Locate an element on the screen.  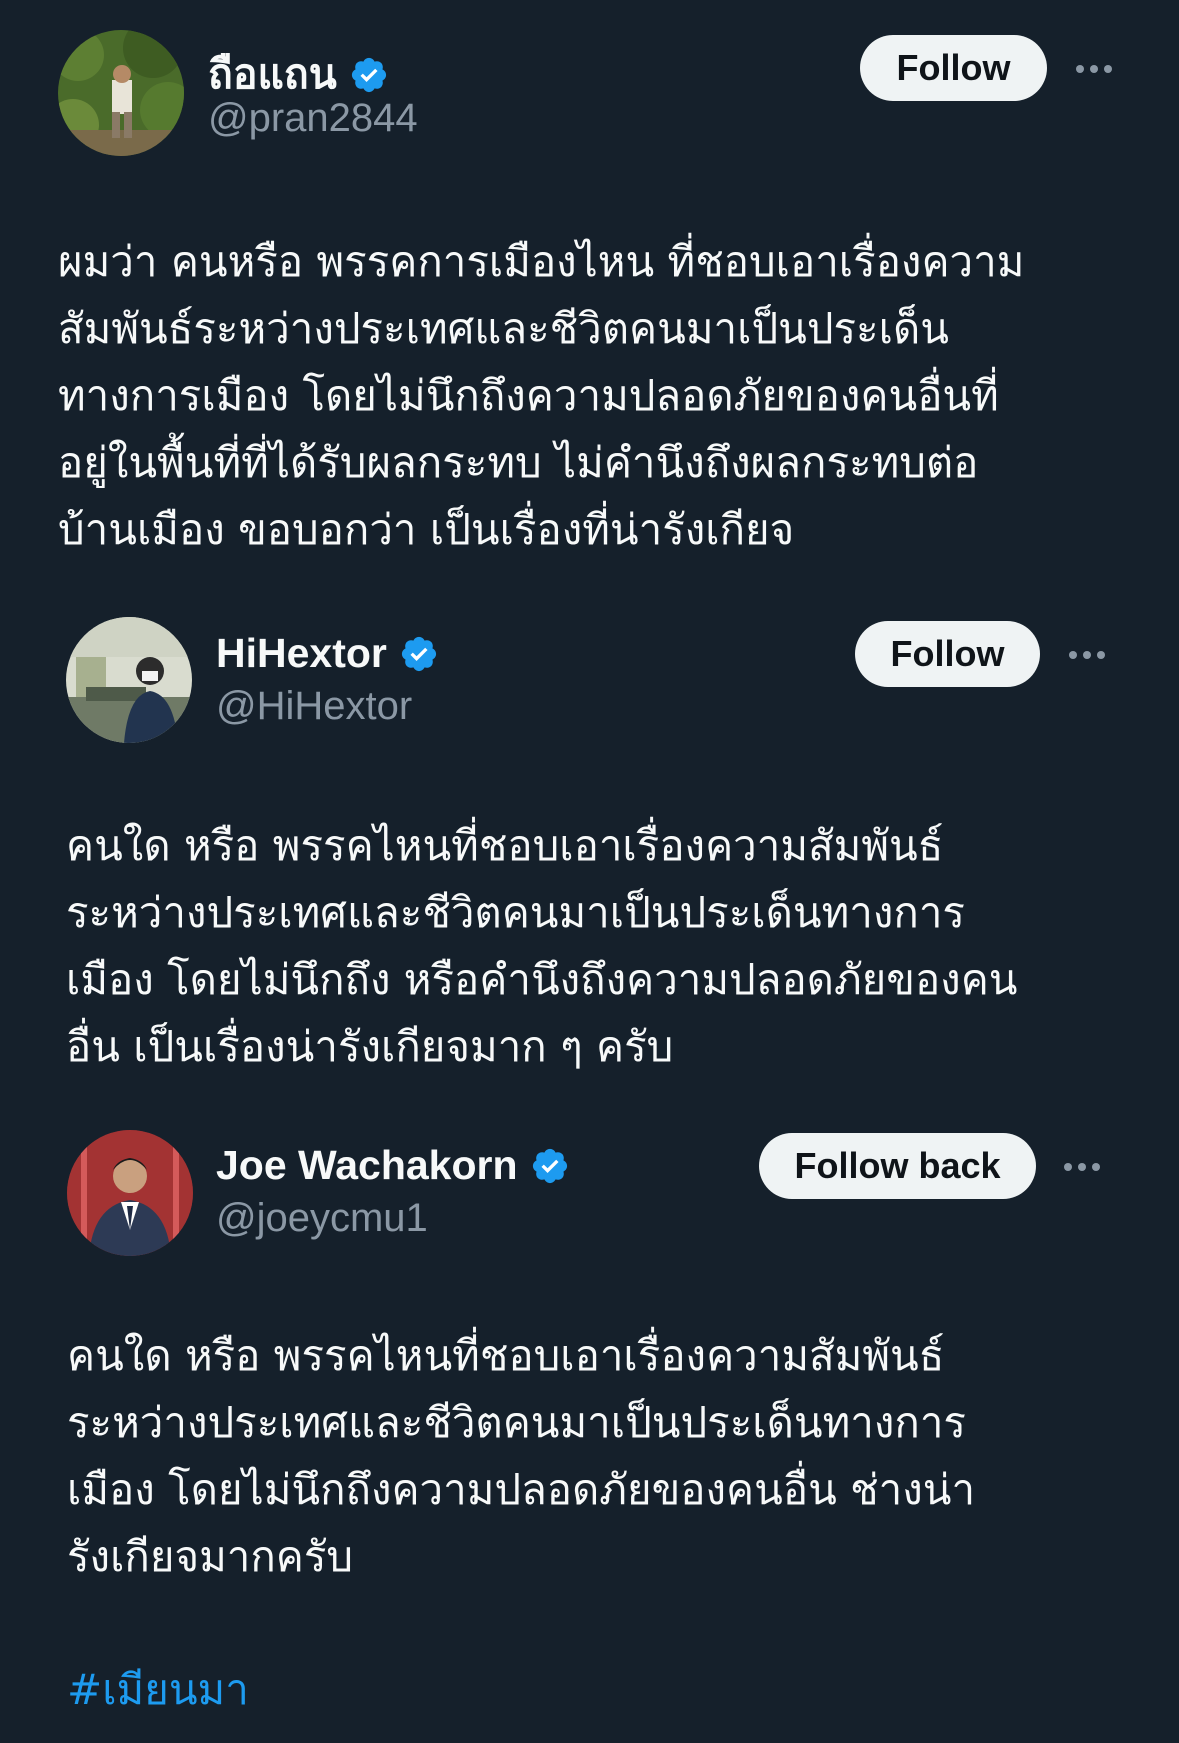
handle: @joeycmu1 is located at coordinates (322, 1218).